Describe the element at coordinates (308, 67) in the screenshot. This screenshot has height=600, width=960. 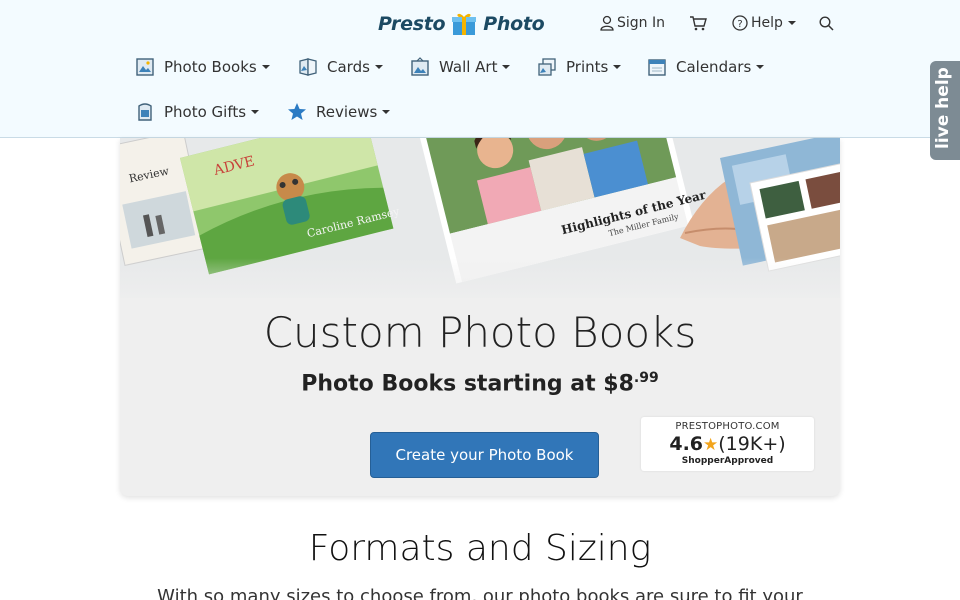
I see `card-icon` at that location.